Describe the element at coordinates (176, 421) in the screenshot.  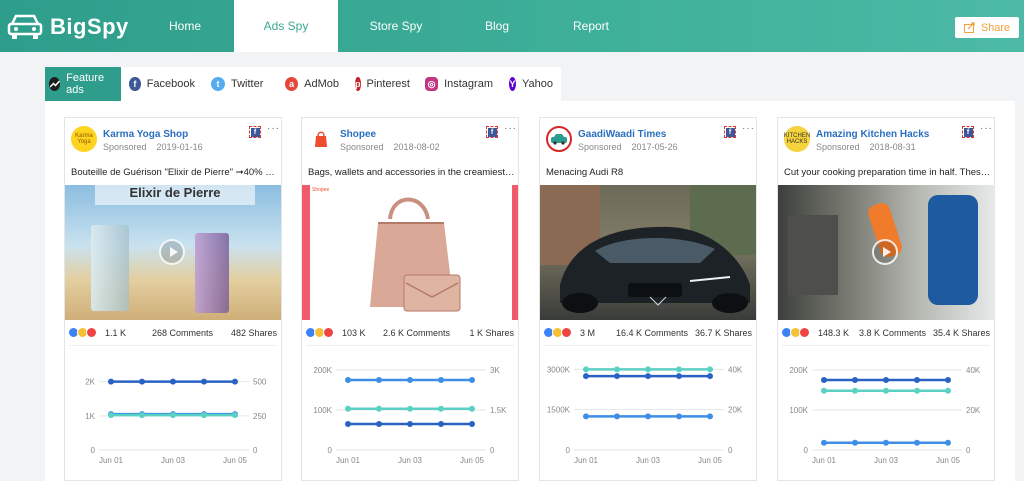
I see `trend-chart: 2K 5001K 2500 0Jun 01 Jun 03 Jun 05` at that location.